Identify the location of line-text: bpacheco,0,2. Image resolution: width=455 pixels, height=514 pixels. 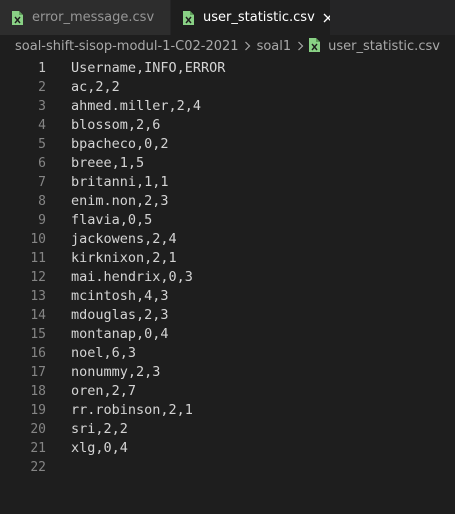
(120, 144).